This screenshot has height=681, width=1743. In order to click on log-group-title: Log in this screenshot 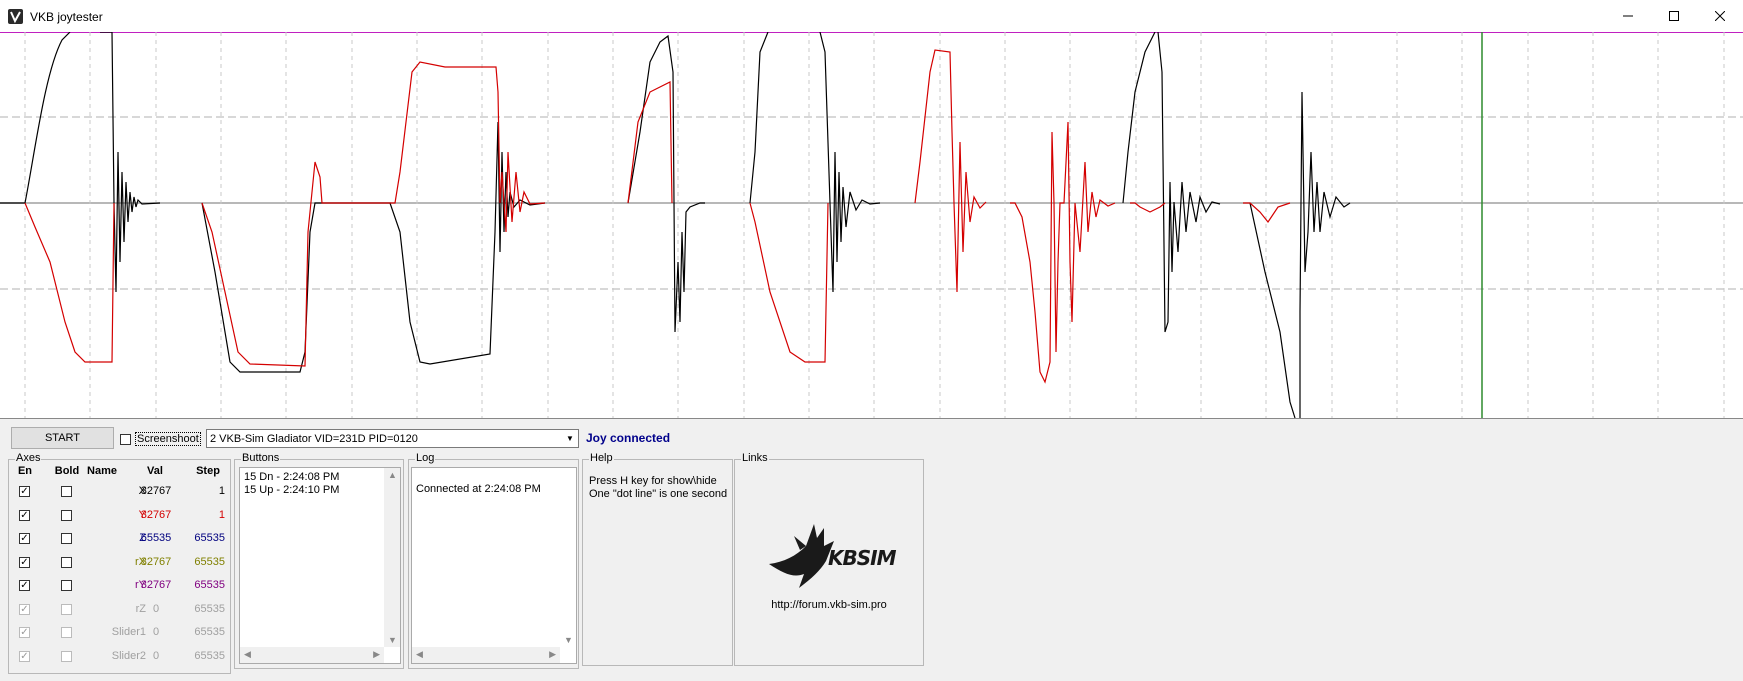, I will do `click(425, 458)`.